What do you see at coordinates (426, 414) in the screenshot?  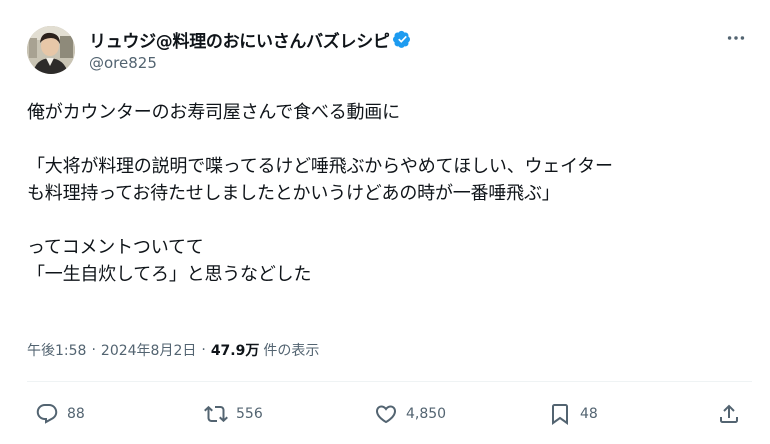 I see `like-count: 4,850` at bounding box center [426, 414].